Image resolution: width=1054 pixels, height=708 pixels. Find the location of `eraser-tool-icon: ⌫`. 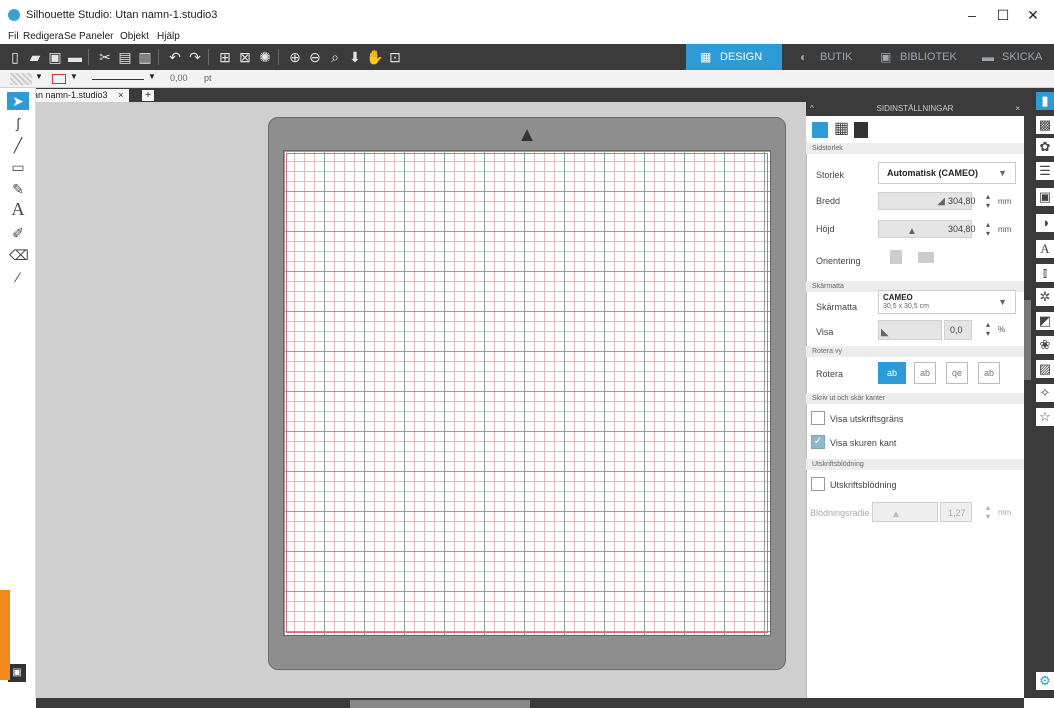

eraser-tool-icon: ⌫ is located at coordinates (19, 255).